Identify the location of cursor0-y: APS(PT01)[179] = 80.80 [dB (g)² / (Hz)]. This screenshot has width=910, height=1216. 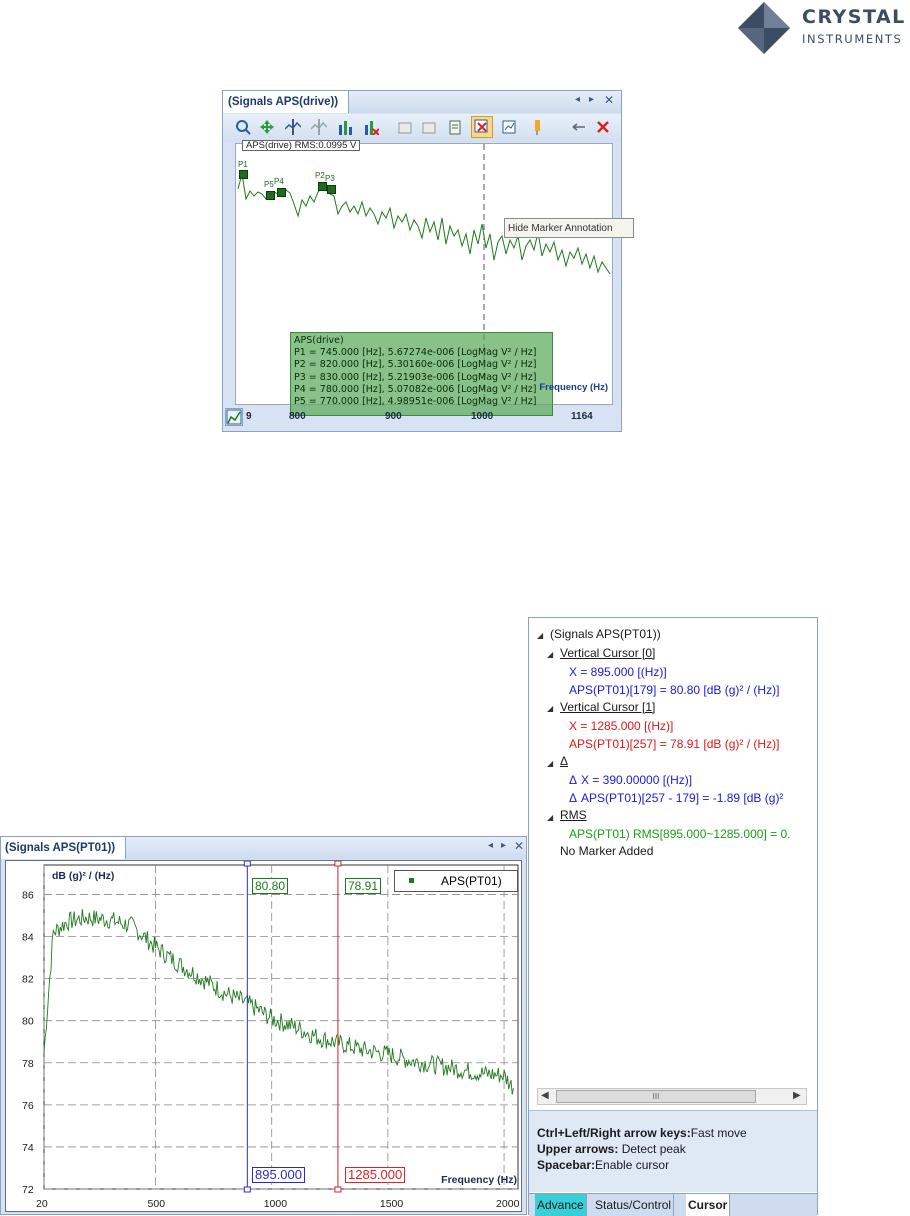
(674, 690).